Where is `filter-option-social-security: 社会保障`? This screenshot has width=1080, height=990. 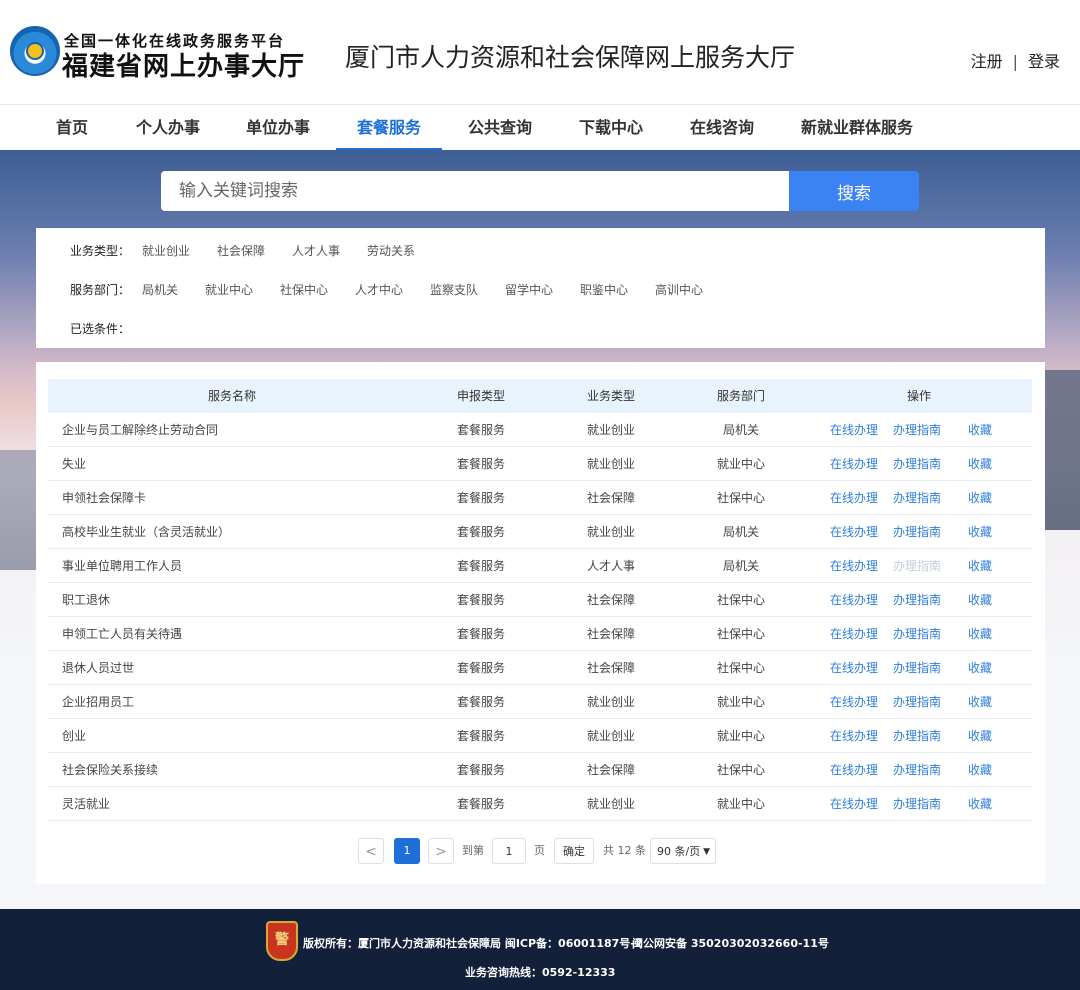
filter-option-social-security: 社会保障 is located at coordinates (241, 250).